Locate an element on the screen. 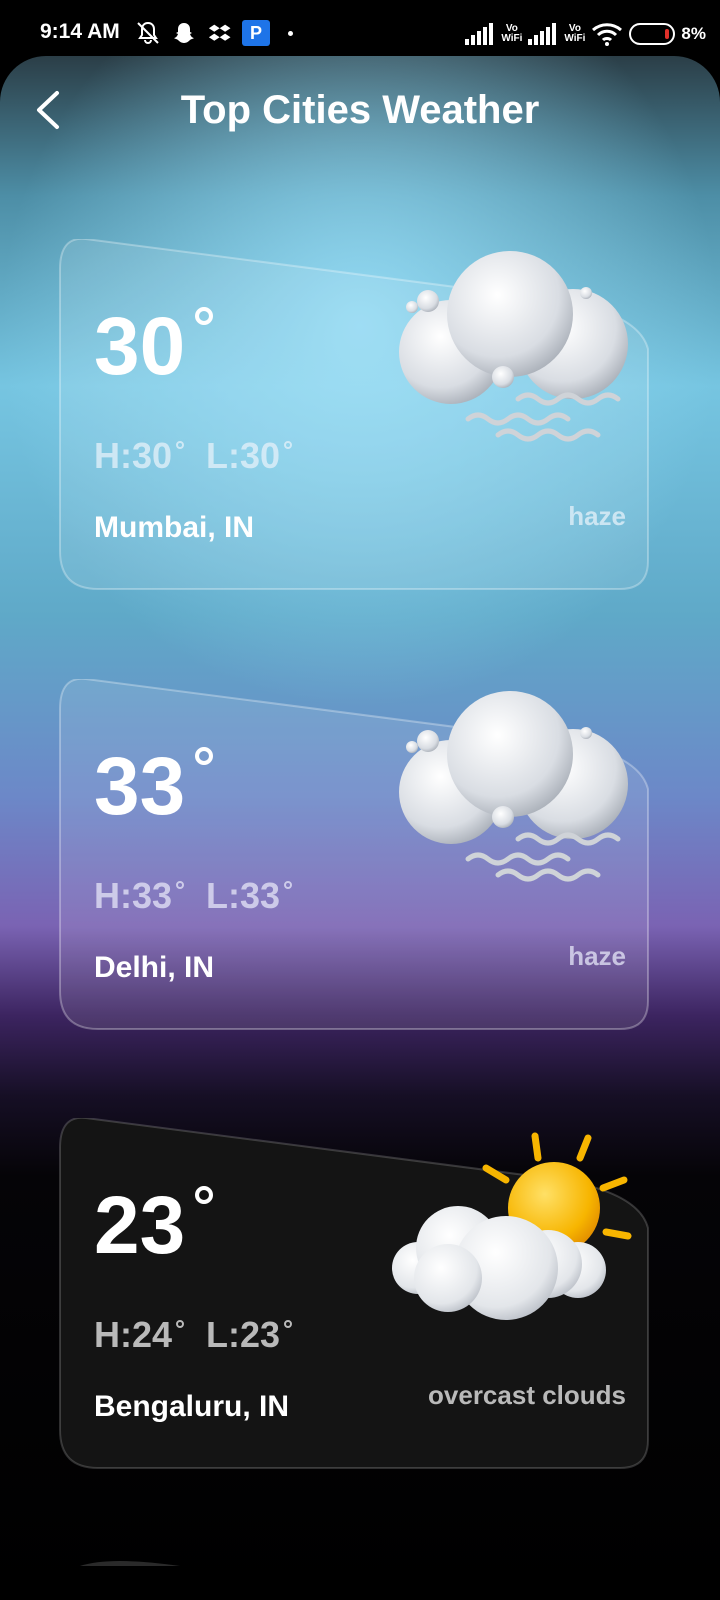 Image resolution: width=720 pixels, height=1600 pixels. city-name: Mumbai, IN is located at coordinates (174, 527).